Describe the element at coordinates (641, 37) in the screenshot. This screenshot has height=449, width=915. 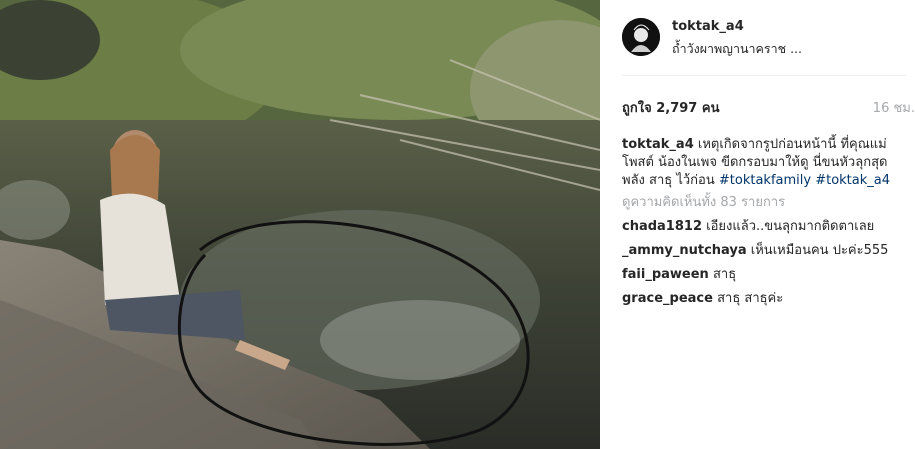
I see `avatar` at that location.